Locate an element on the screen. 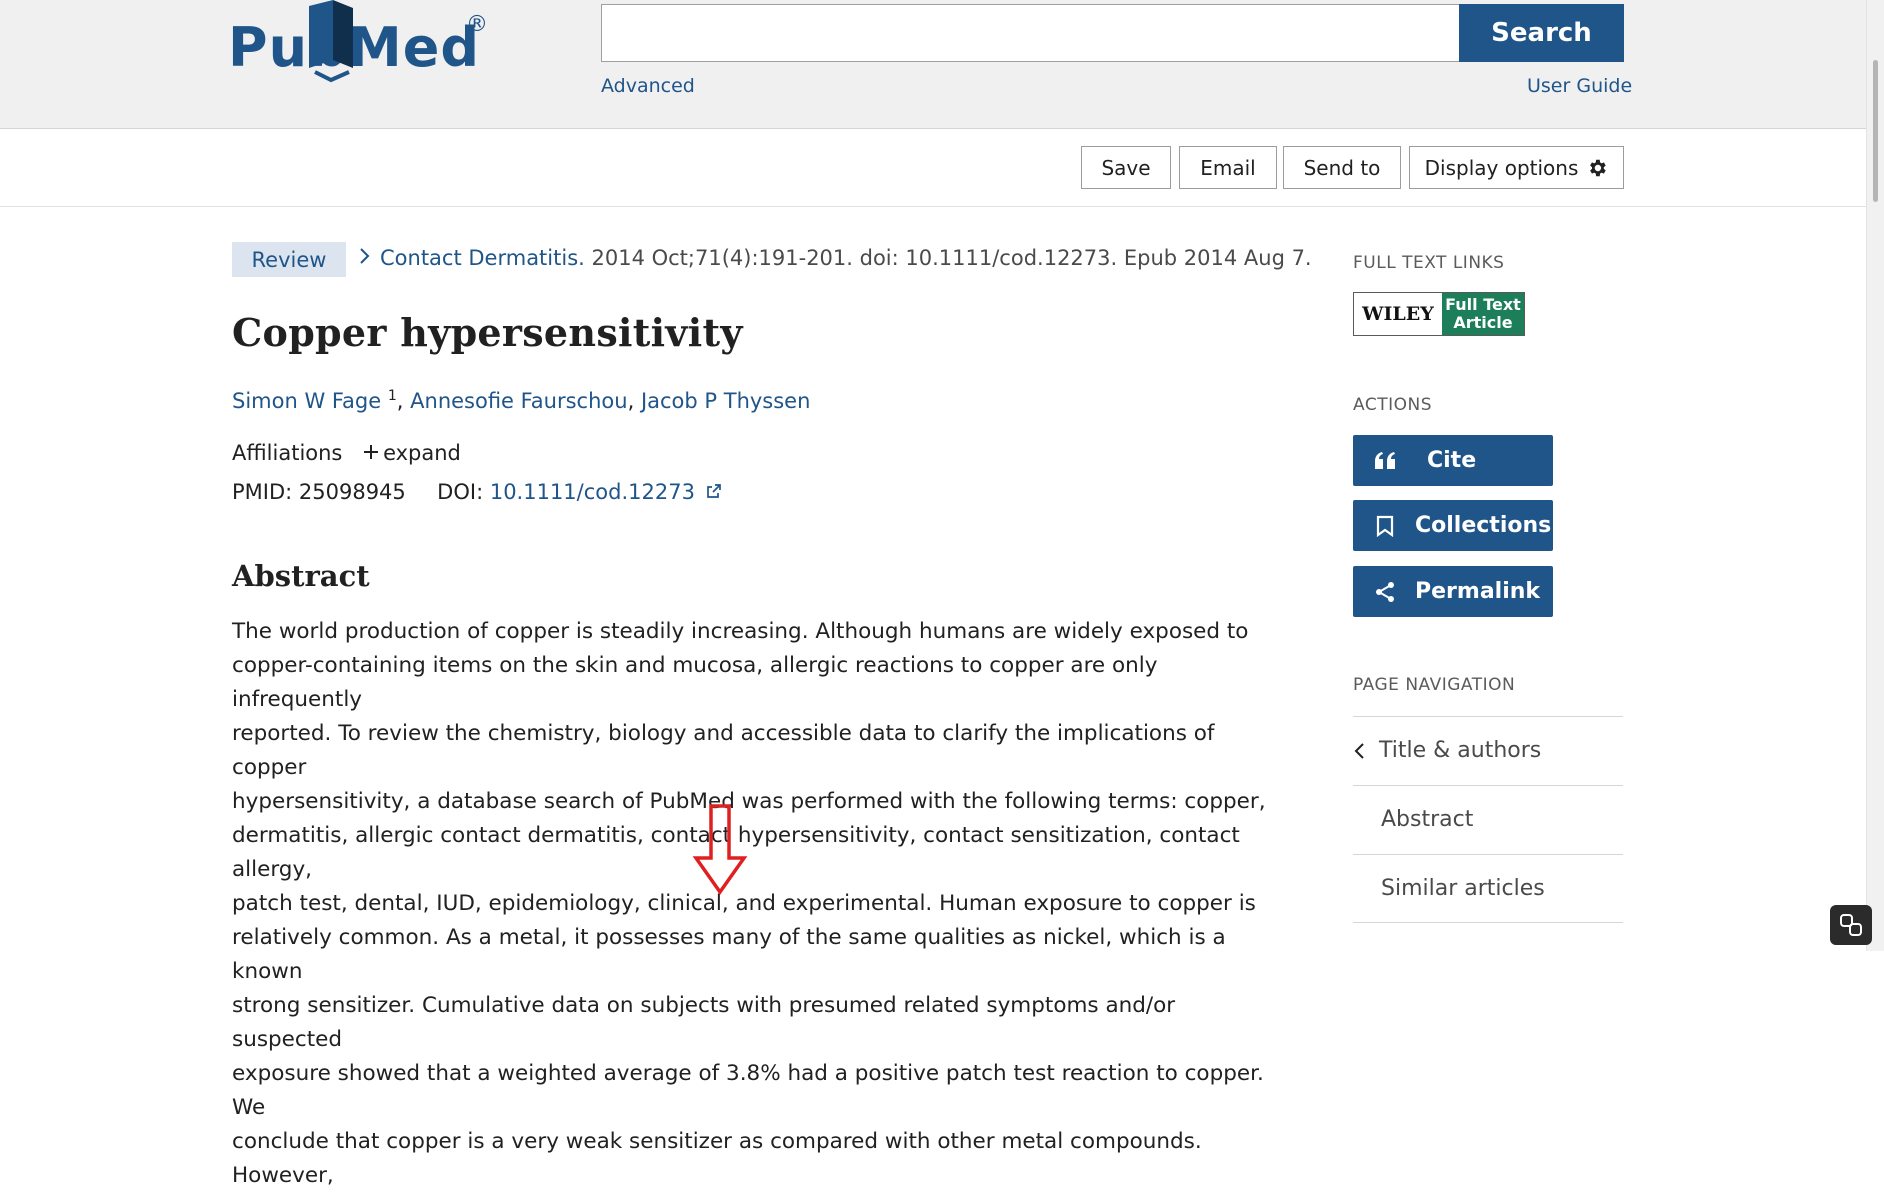 The height and width of the screenshot is (1193, 1884). gear-icon is located at coordinates (1598, 167).